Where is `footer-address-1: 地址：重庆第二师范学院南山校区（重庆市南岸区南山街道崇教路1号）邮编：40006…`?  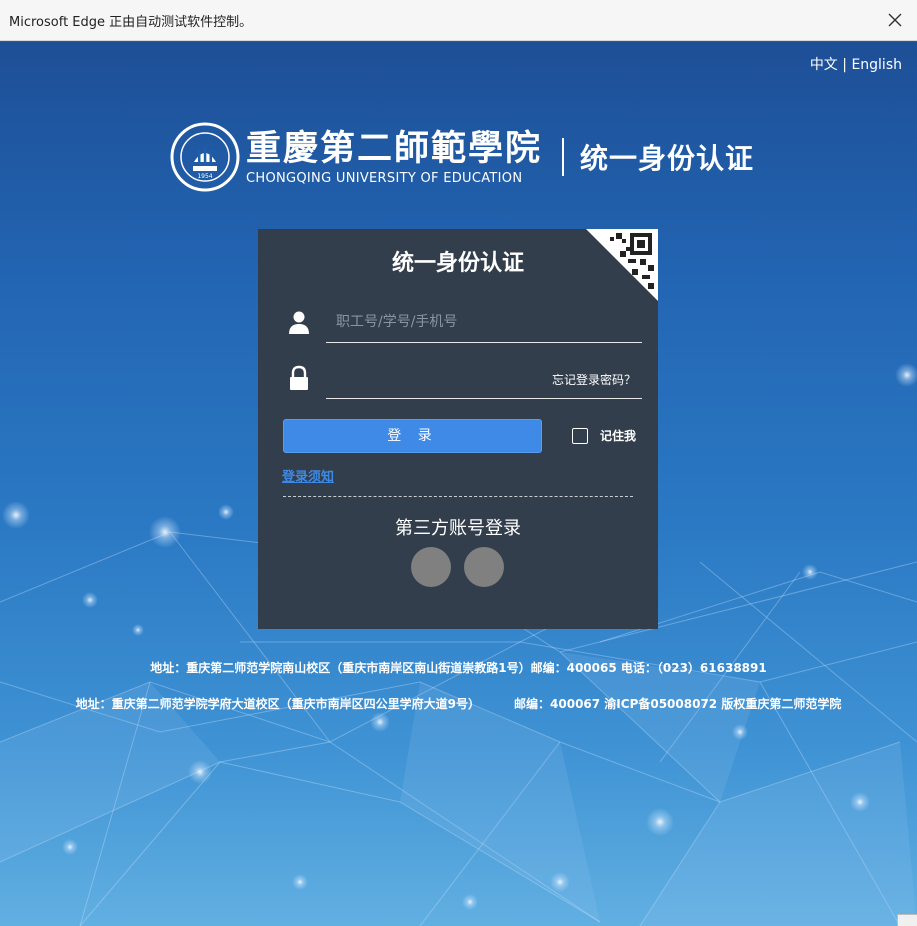 footer-address-1: 地址：重庆第二师范学院南山校区（重庆市南岸区南山街道崇教路1号）邮编：40006… is located at coordinates (458, 668).